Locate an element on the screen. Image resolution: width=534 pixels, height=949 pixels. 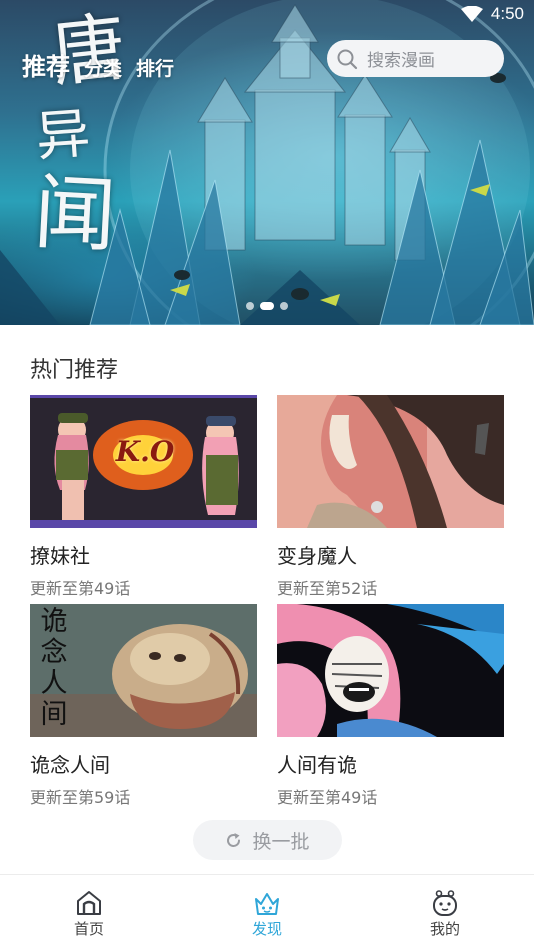
search-input: 搜索漫画 is located at coordinates (415, 58).